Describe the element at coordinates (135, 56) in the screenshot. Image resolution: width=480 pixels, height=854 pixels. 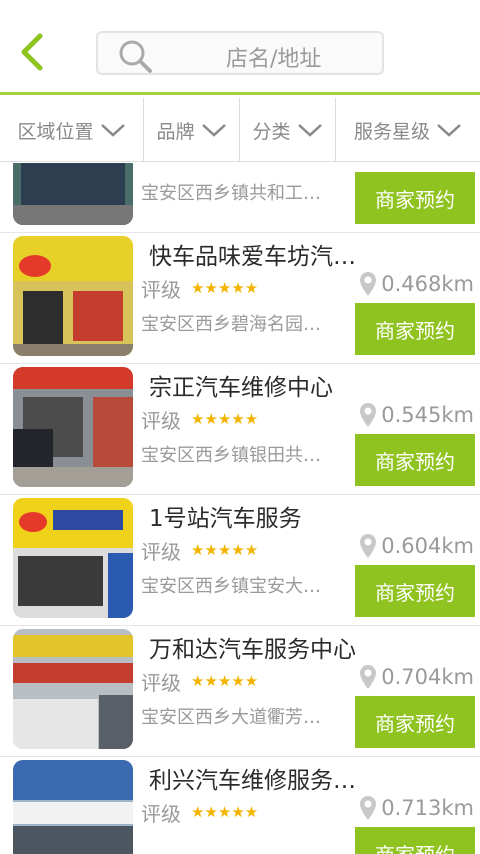
I see `search-icon` at that location.